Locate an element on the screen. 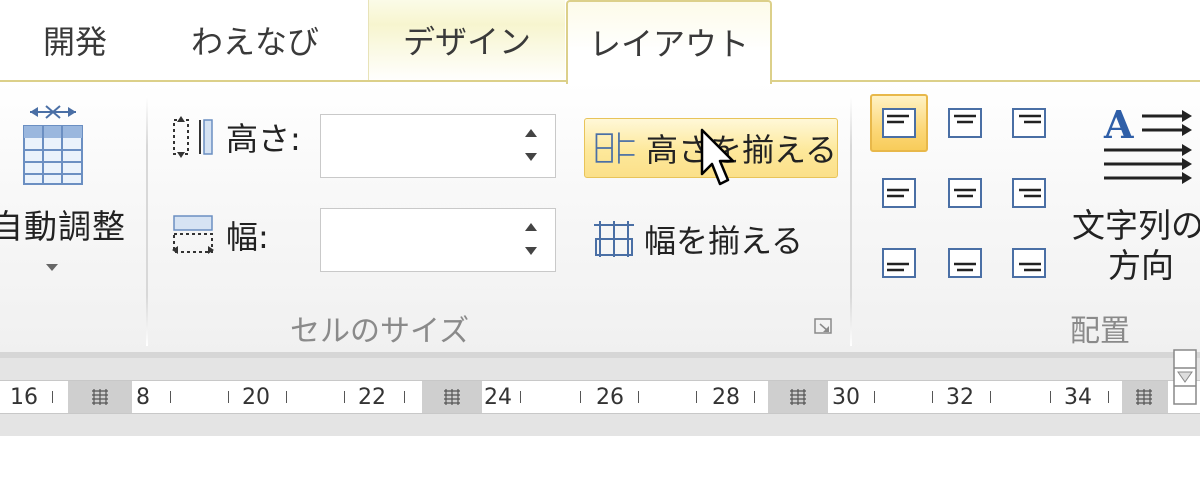 This screenshot has height=503, width=1200. row-height-spinbox is located at coordinates (438, 146).